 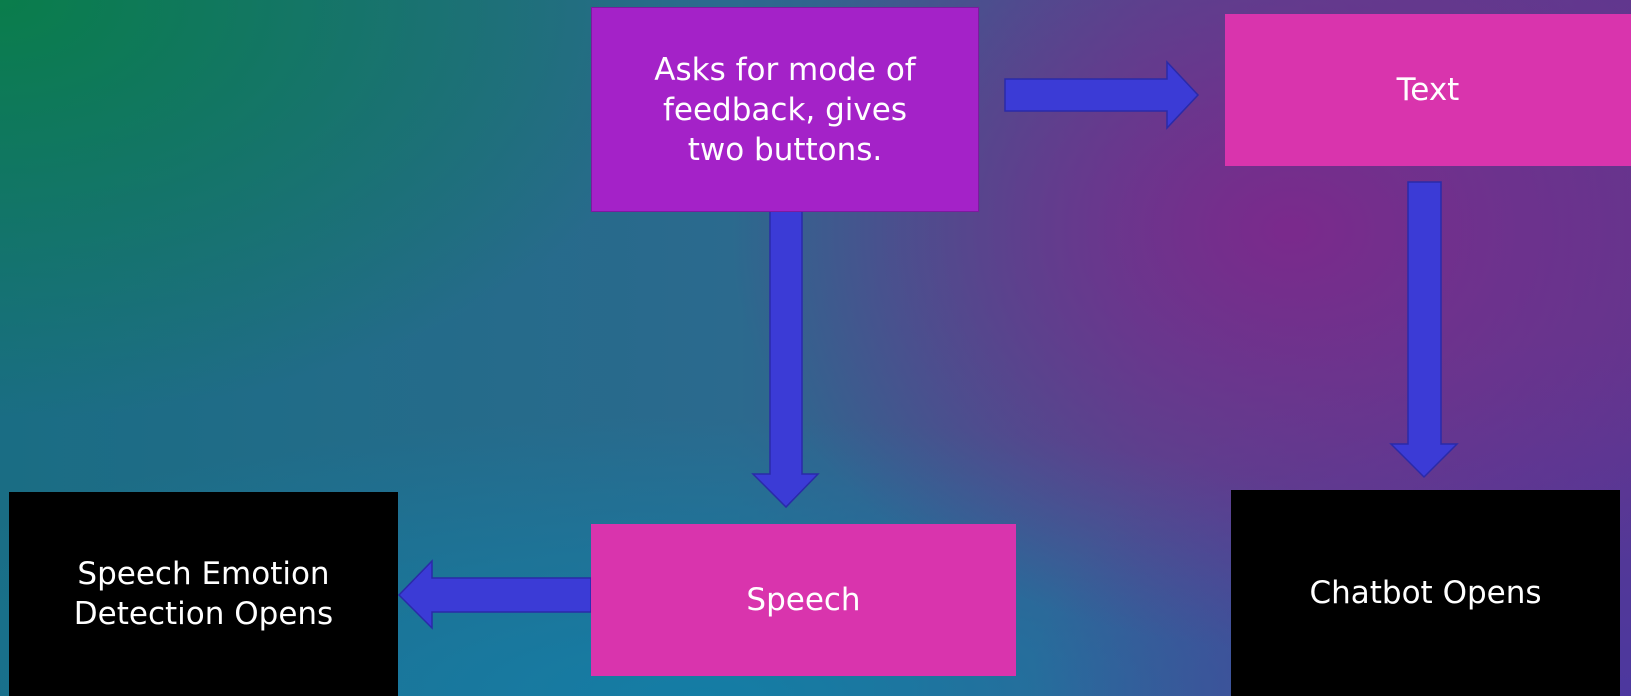 I want to click on node-speech-option: Speech, so click(x=803, y=600).